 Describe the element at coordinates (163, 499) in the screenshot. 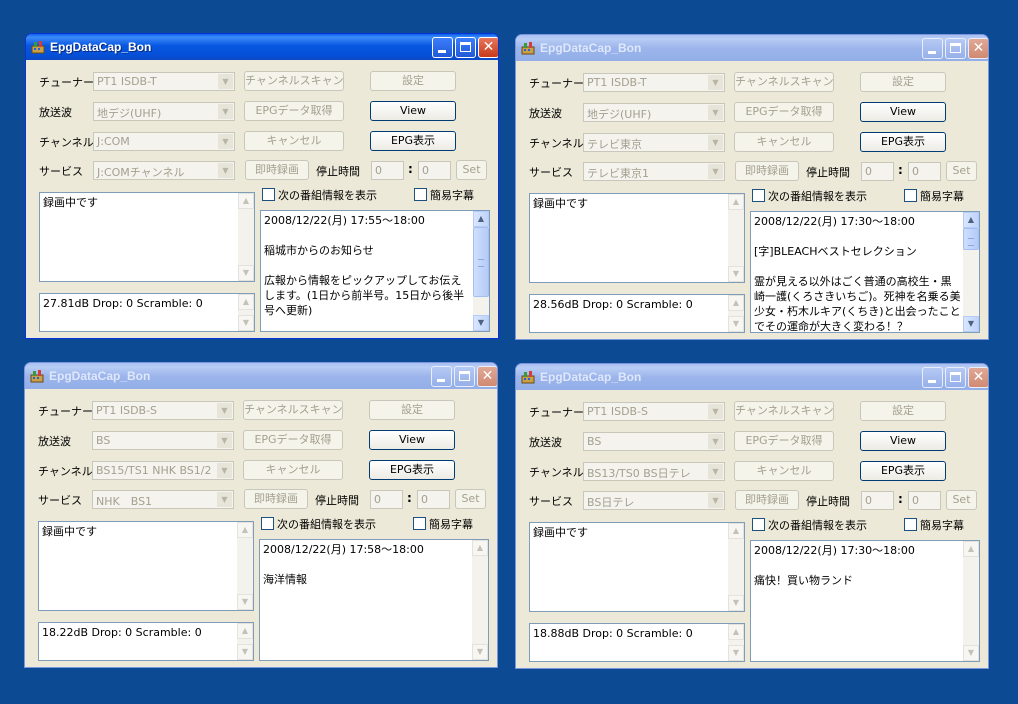

I see `service-select: NHK BS1 ▼` at that location.